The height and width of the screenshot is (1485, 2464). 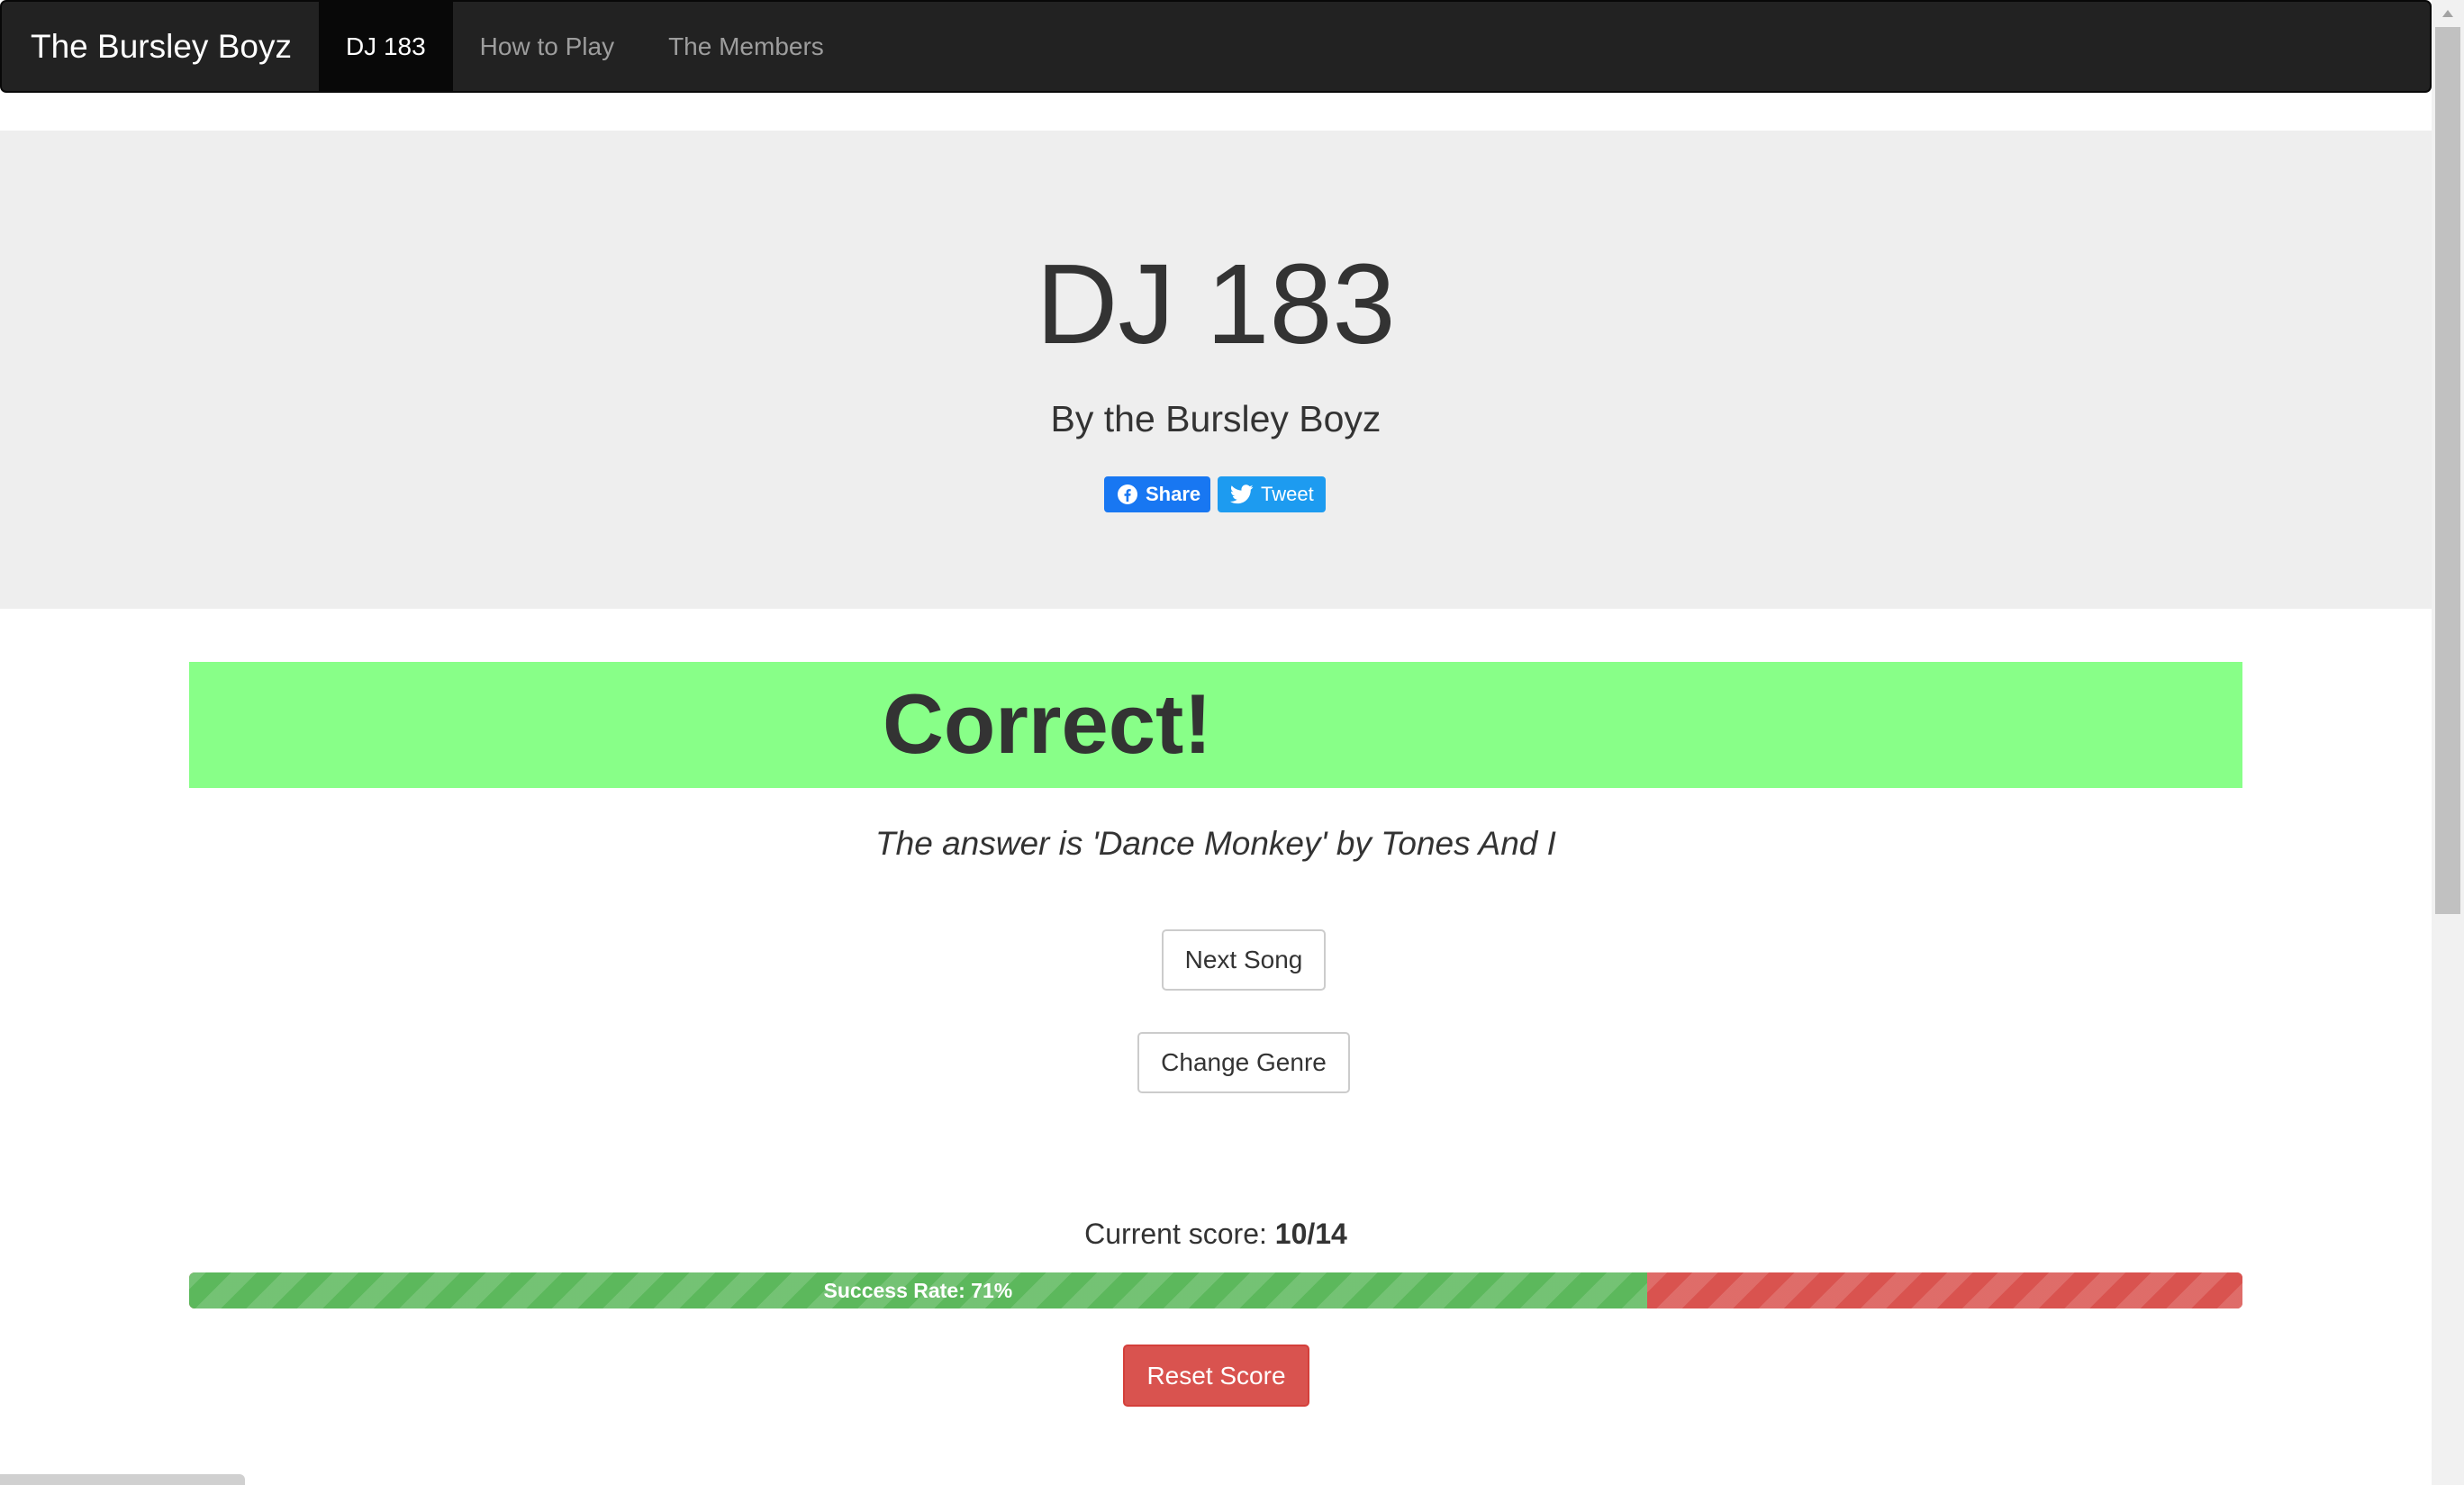 What do you see at coordinates (547, 46) in the screenshot?
I see `nav-item-how-to-play: How to Play` at bounding box center [547, 46].